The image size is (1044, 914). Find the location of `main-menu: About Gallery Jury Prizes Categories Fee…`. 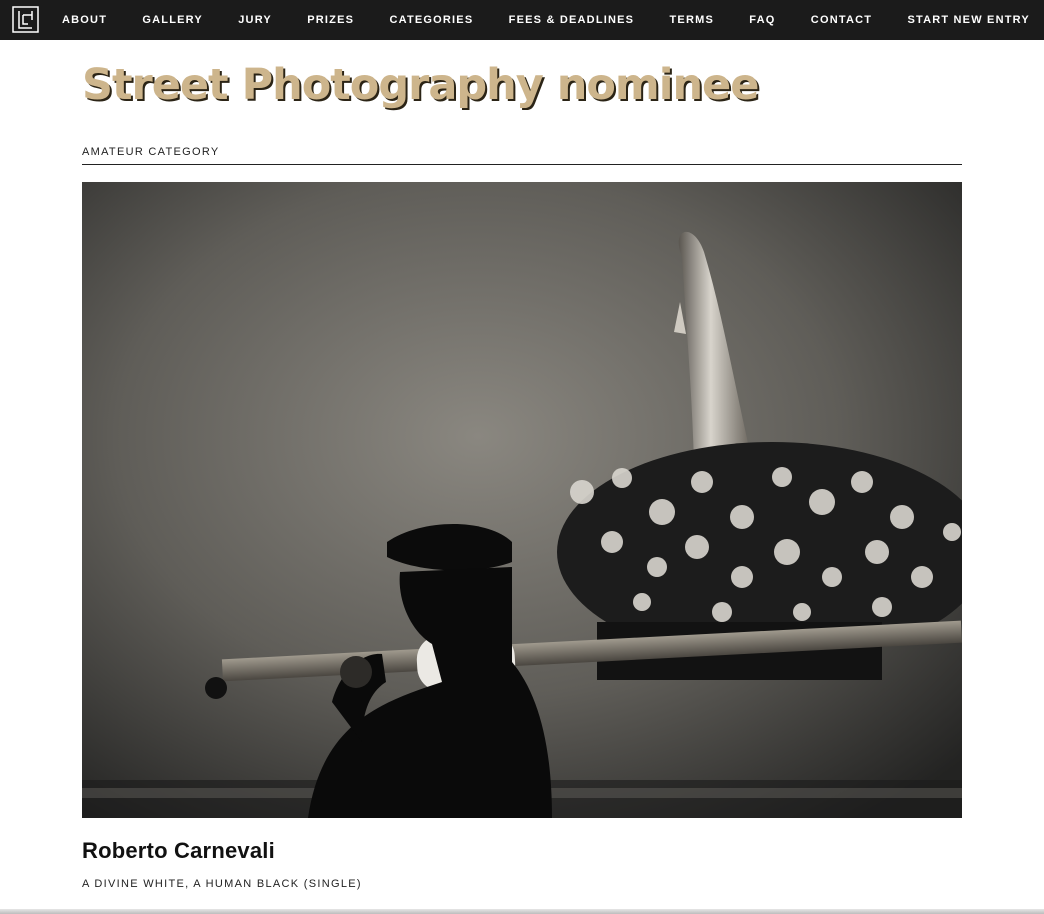

main-menu: About Gallery Jury Prizes Categories Fee… is located at coordinates (553, 20).